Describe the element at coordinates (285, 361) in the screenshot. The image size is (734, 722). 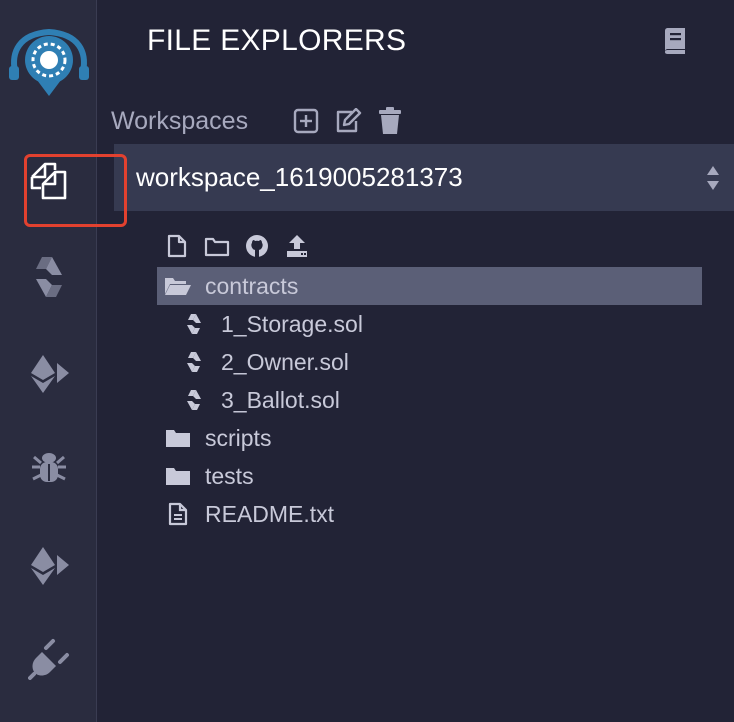
I see `tree-item-label: 2_Owner.sol` at that location.